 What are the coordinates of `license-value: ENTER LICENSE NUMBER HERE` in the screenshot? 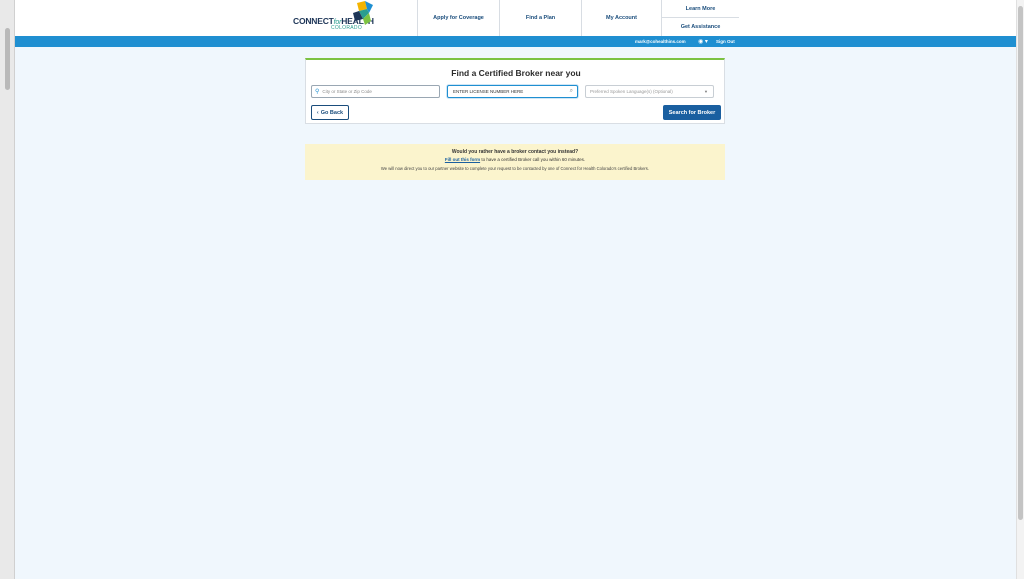 It's located at (488, 91).